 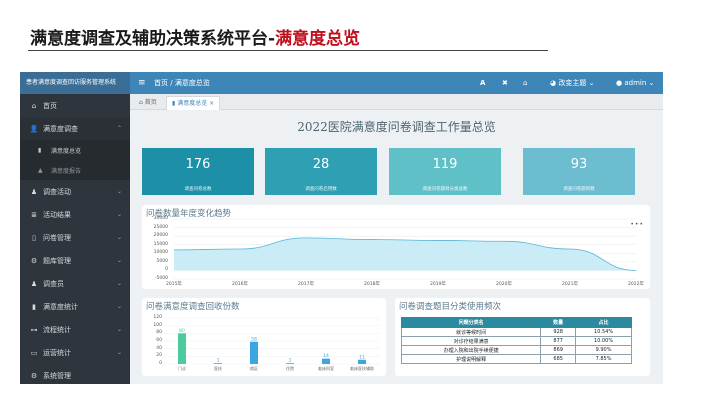 I want to click on sidebar-item-questionnaire: ▯ 问卷管理 ⌄, so click(x=75, y=237).